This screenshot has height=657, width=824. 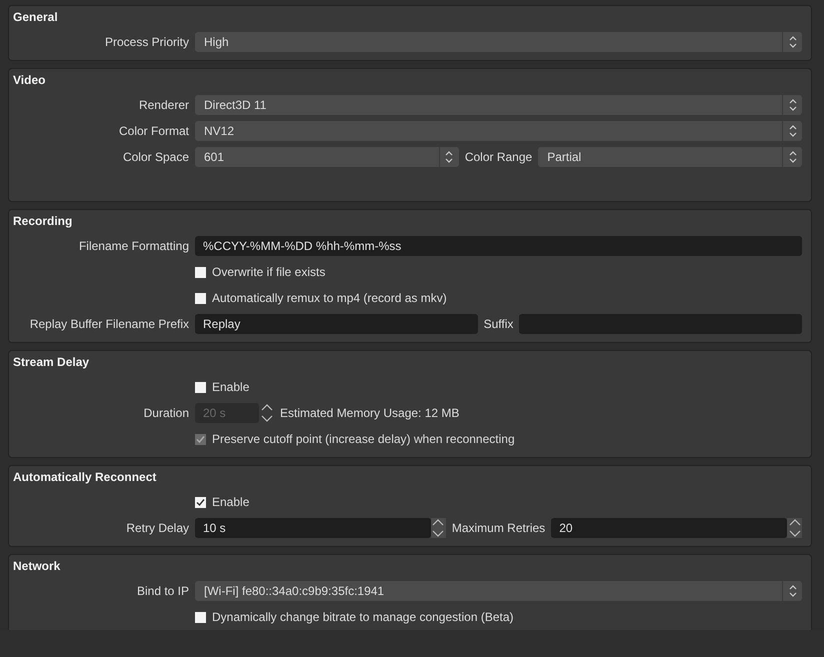 What do you see at coordinates (165, 413) in the screenshot?
I see `field-label: Duration` at bounding box center [165, 413].